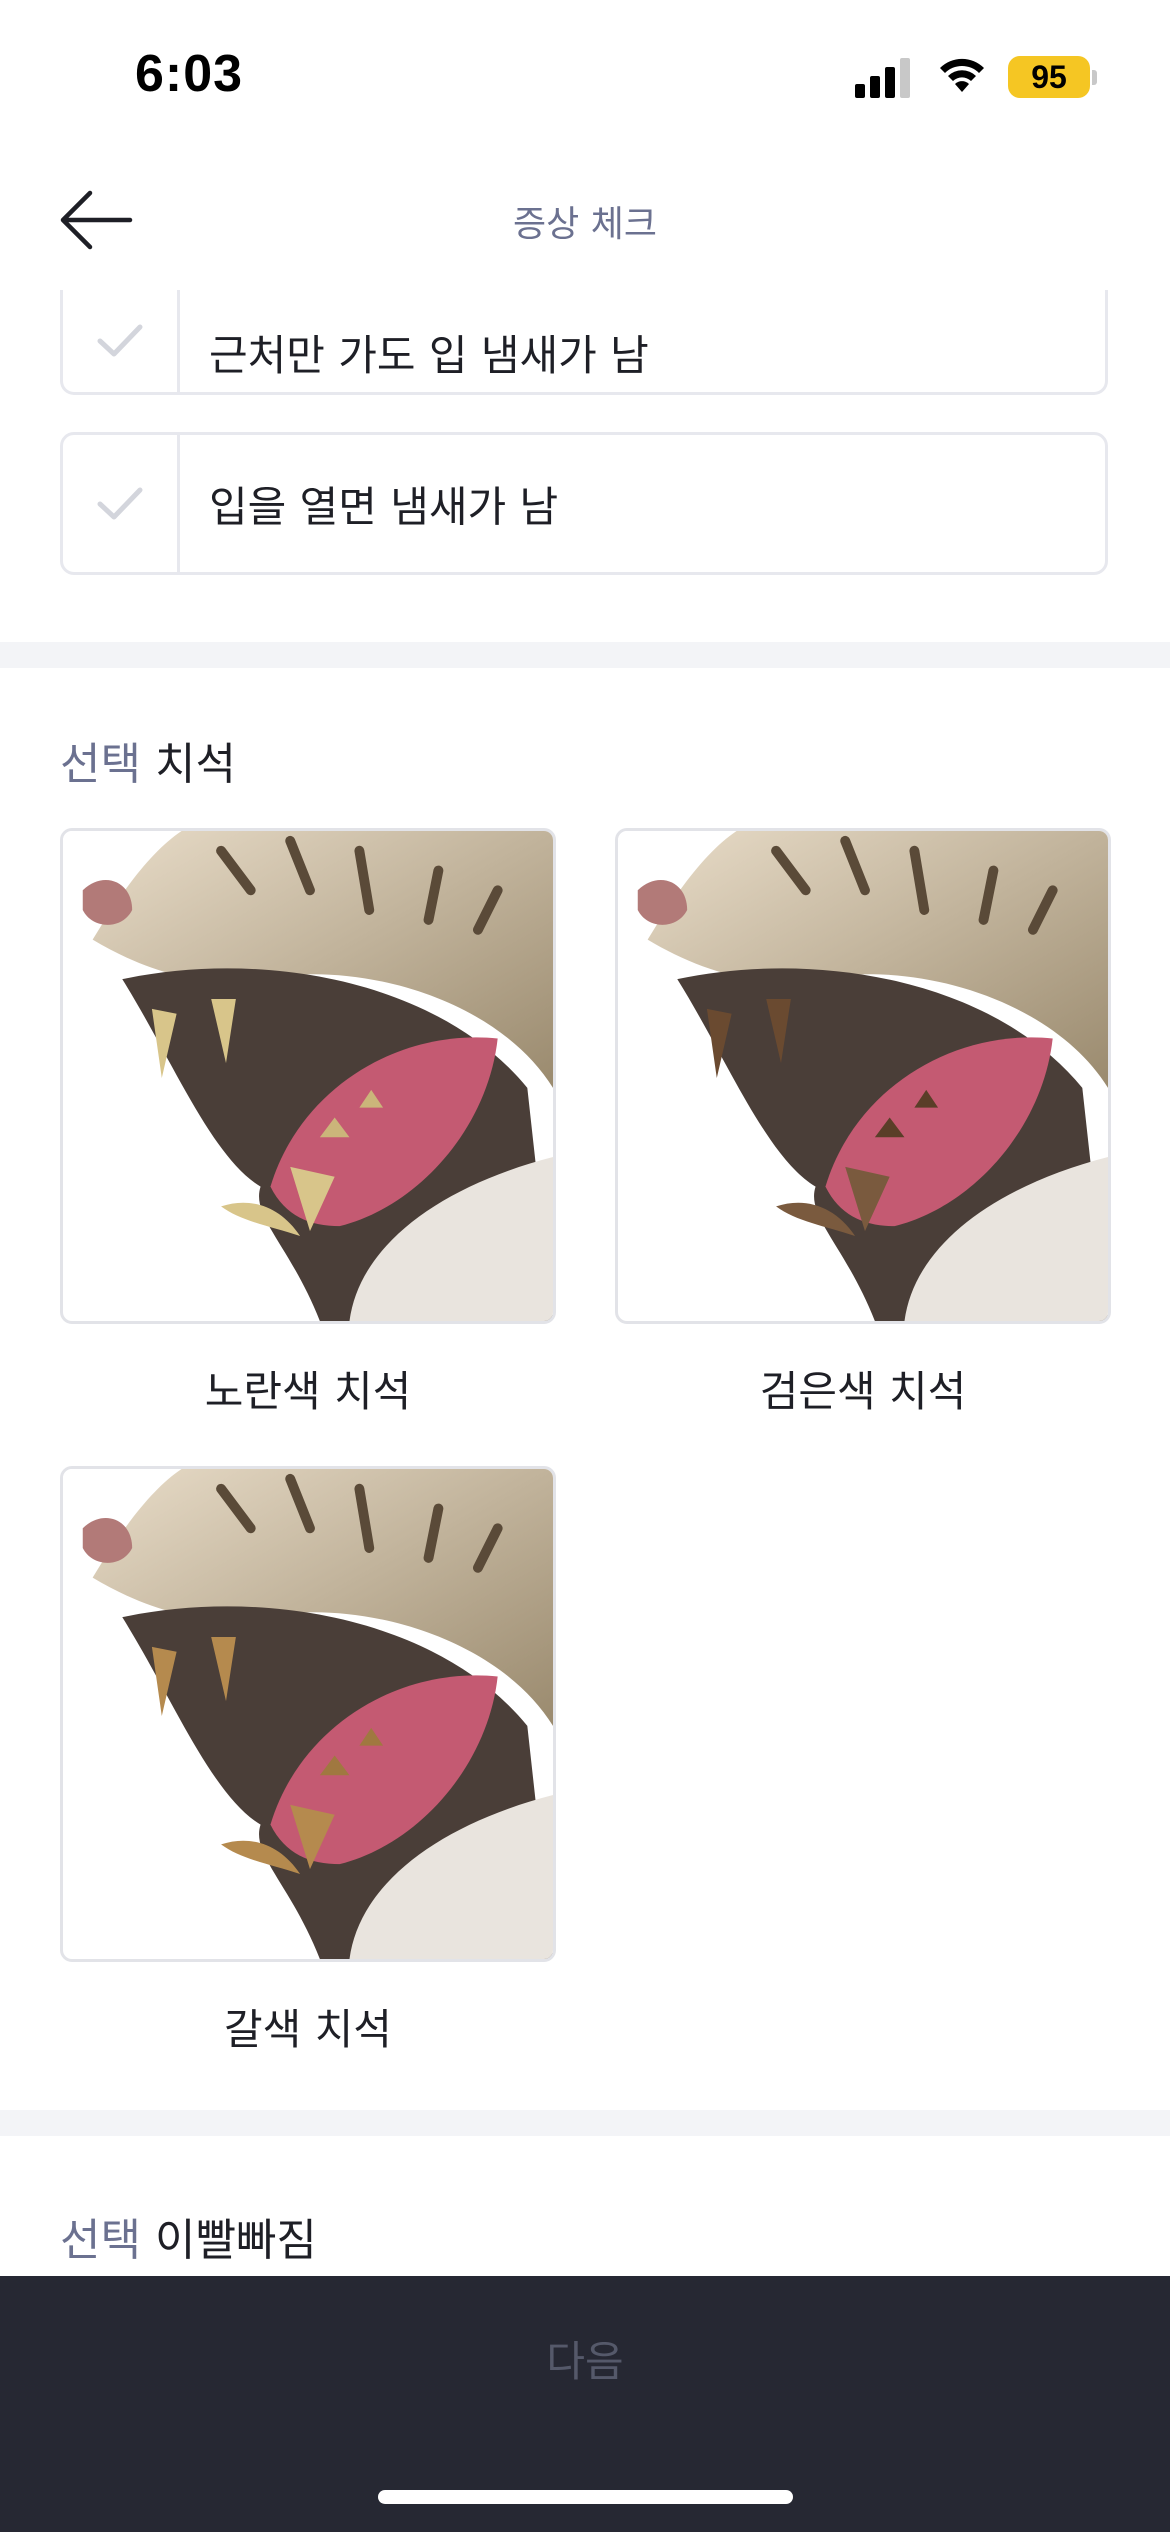 The height and width of the screenshot is (2532, 1170). What do you see at coordinates (882, 78) in the screenshot?
I see `cellular-signal-icon` at bounding box center [882, 78].